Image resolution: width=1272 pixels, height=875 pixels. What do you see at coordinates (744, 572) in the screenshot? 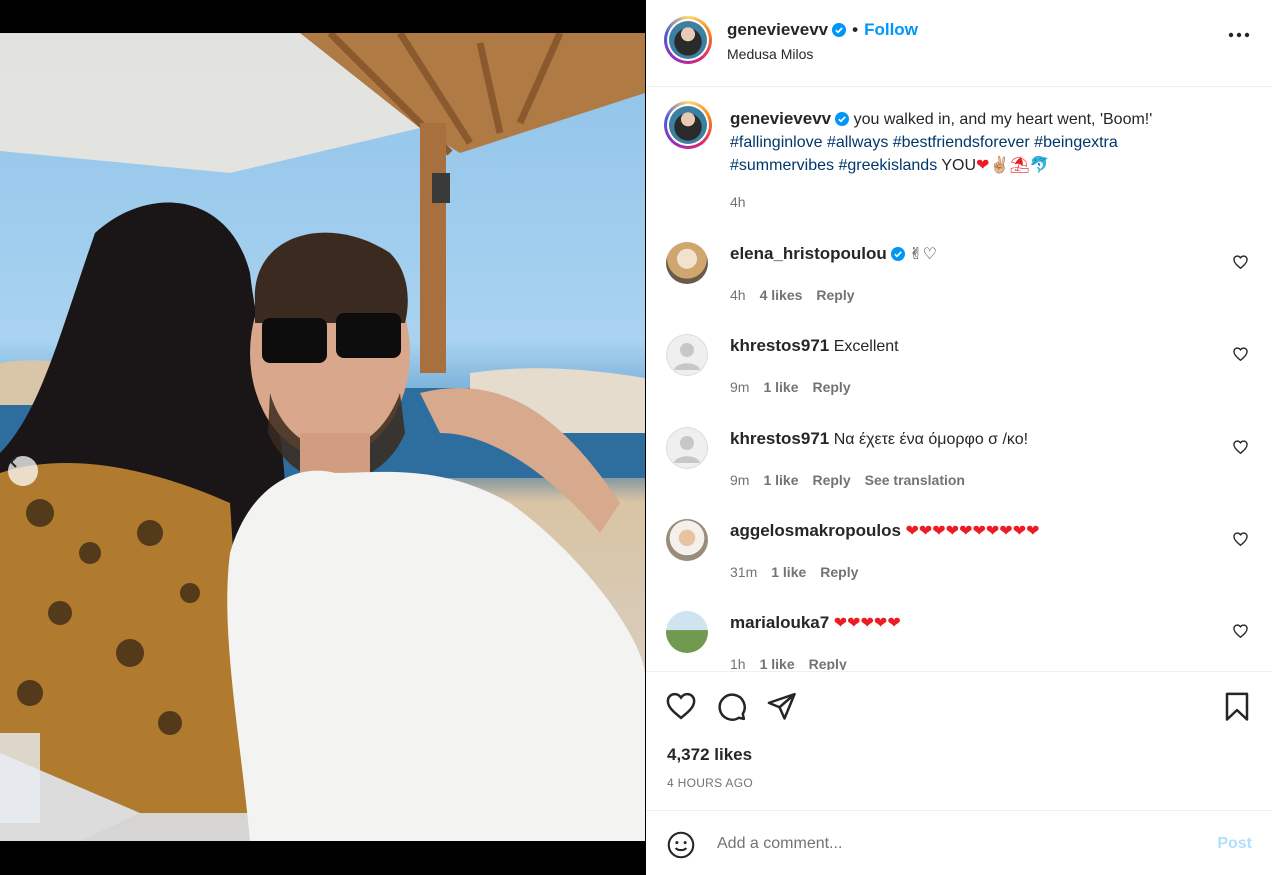
I see `comment-time: 31m` at bounding box center [744, 572].